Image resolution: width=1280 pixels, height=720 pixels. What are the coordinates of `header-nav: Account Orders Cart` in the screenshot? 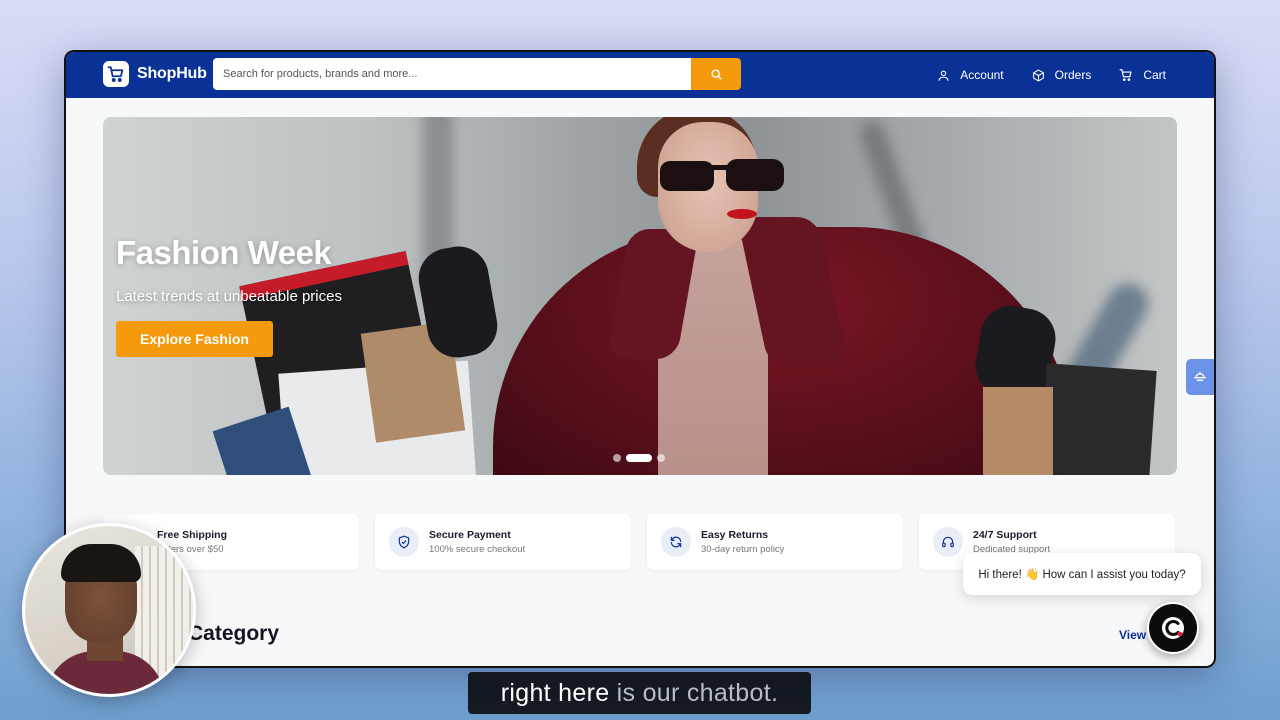 It's located at (1051, 75).